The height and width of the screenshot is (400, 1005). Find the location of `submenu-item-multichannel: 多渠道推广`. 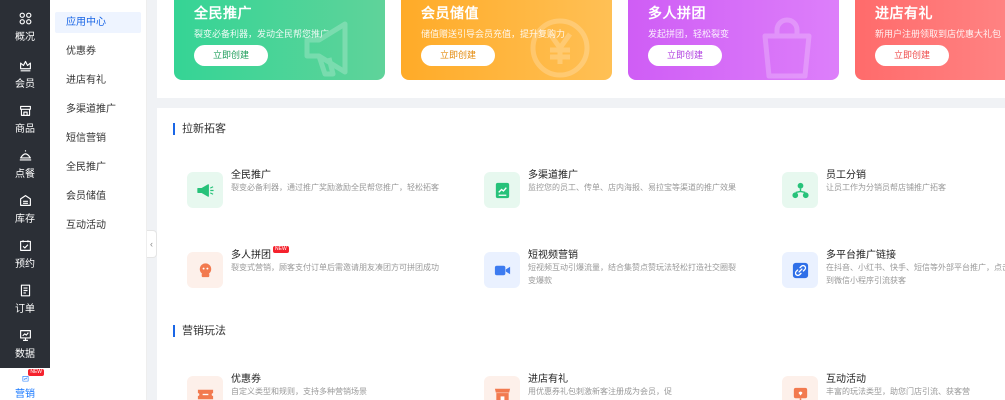

submenu-item-multichannel: 多渠道推广 is located at coordinates (98, 109).